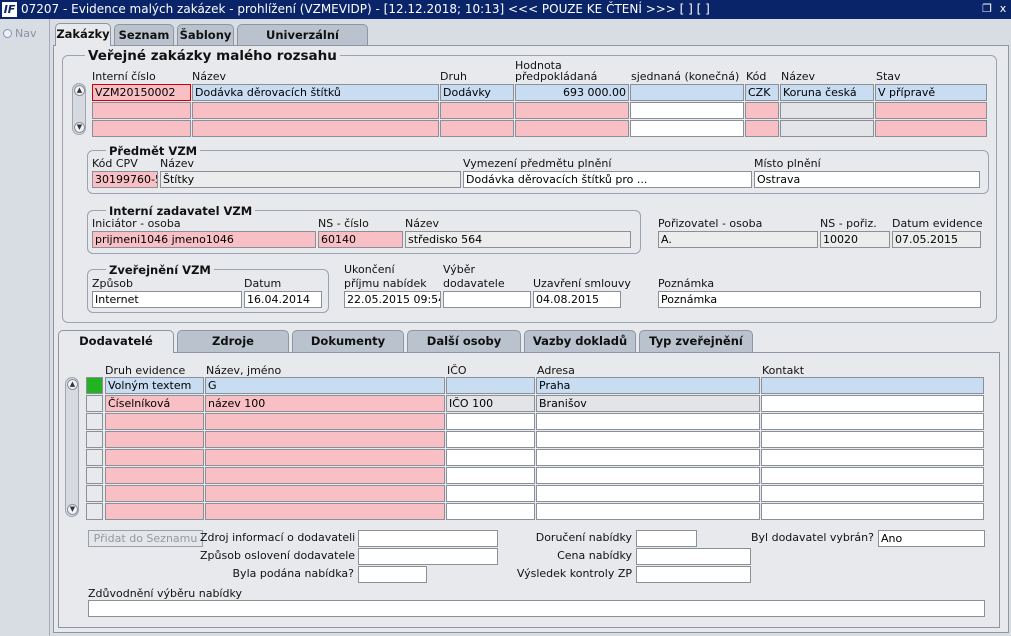 Image resolution: width=1011 pixels, height=636 pixels. What do you see at coordinates (696, 341) in the screenshot?
I see `tab-typ-zverejneni: Typ zveřejnění` at bounding box center [696, 341].